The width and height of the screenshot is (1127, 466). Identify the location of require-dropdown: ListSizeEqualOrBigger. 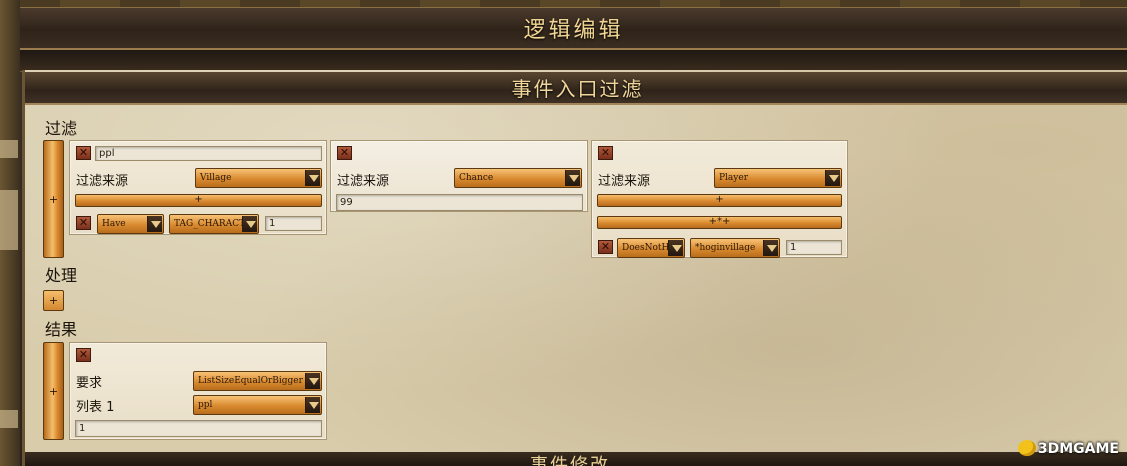
(257, 381).